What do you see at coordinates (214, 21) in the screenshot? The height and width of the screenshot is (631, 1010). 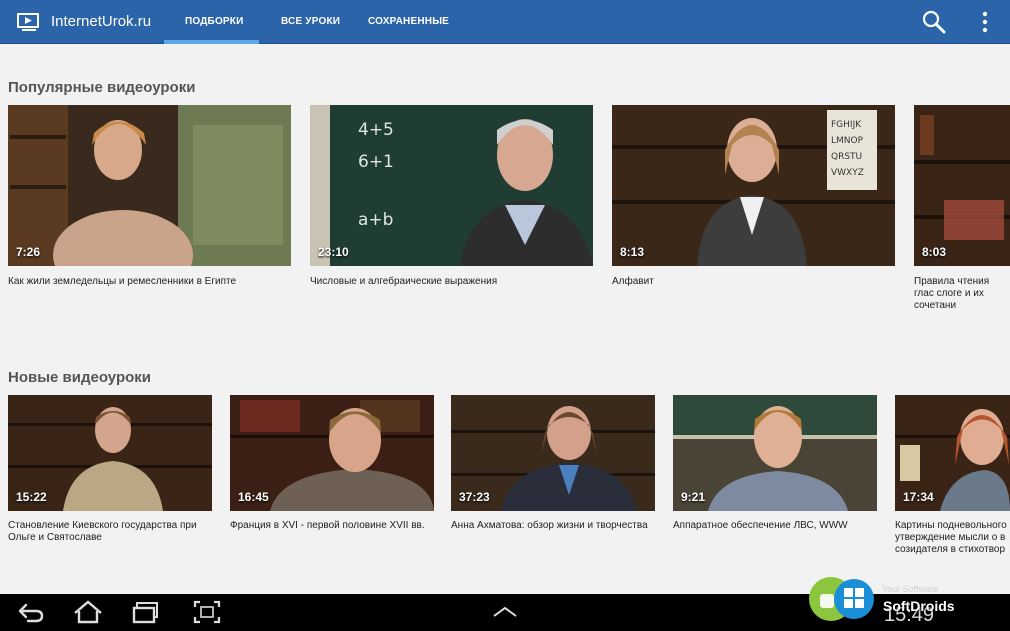 I see `tab-collections: ПОДБОРКИ` at bounding box center [214, 21].